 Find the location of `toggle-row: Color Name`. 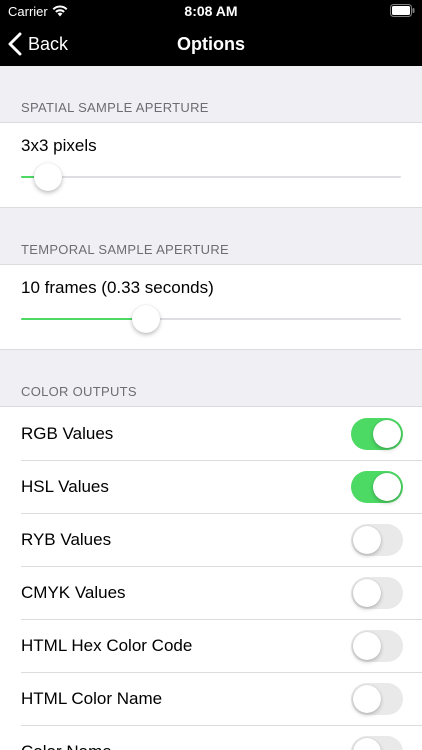

toggle-row: Color Name is located at coordinates (211, 737).